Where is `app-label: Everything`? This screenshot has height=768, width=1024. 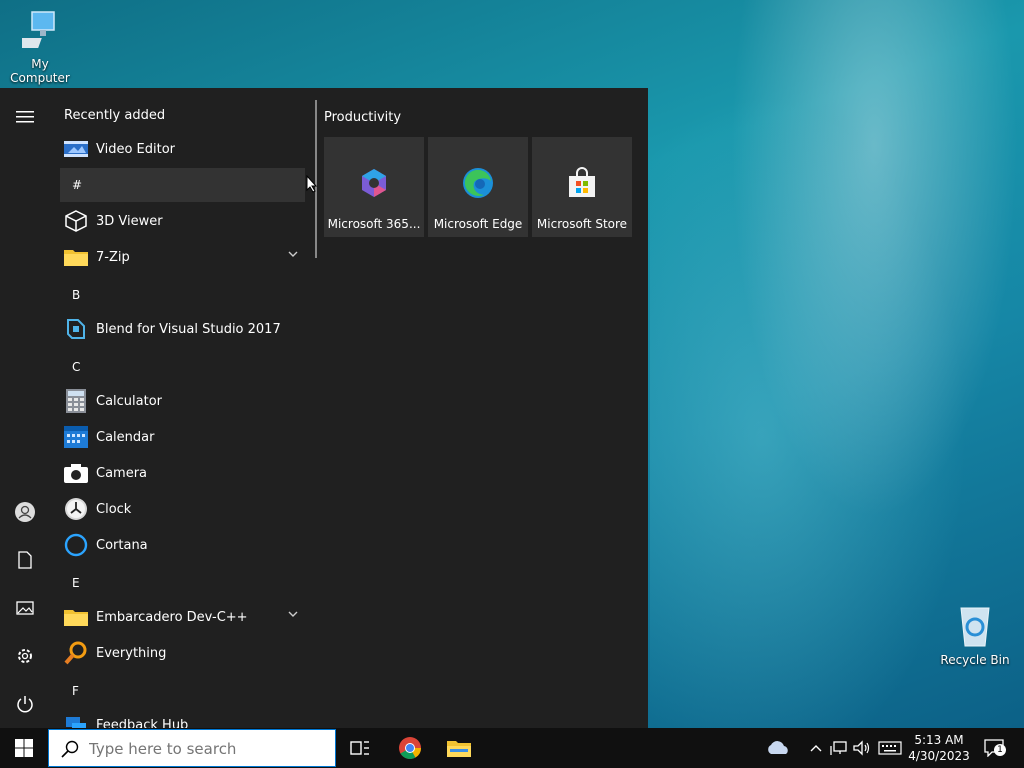
app-label: Everything is located at coordinates (131, 653).